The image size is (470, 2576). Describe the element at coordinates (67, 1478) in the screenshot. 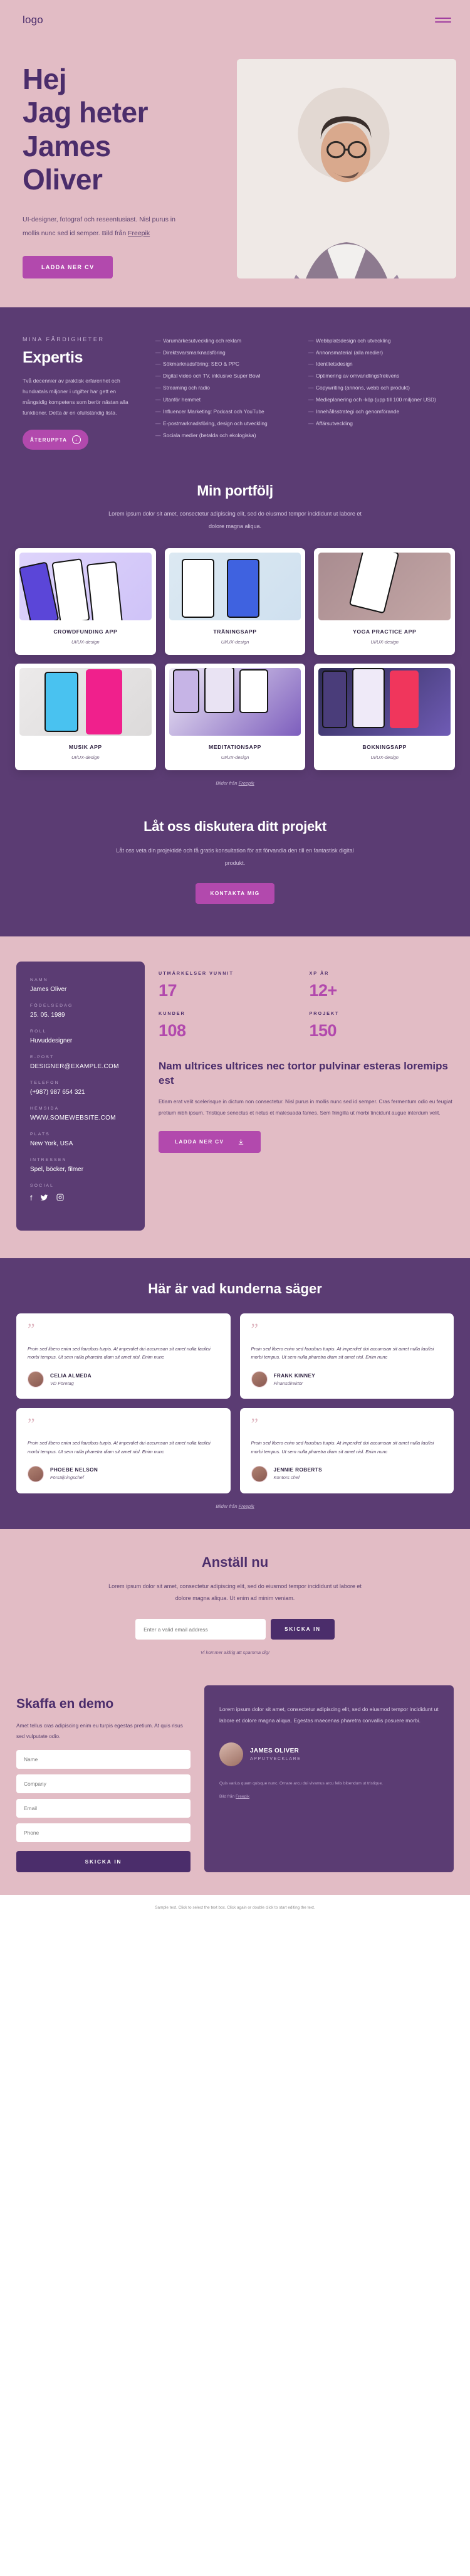

I see `testimonial-role: Försäljningschef` at that location.